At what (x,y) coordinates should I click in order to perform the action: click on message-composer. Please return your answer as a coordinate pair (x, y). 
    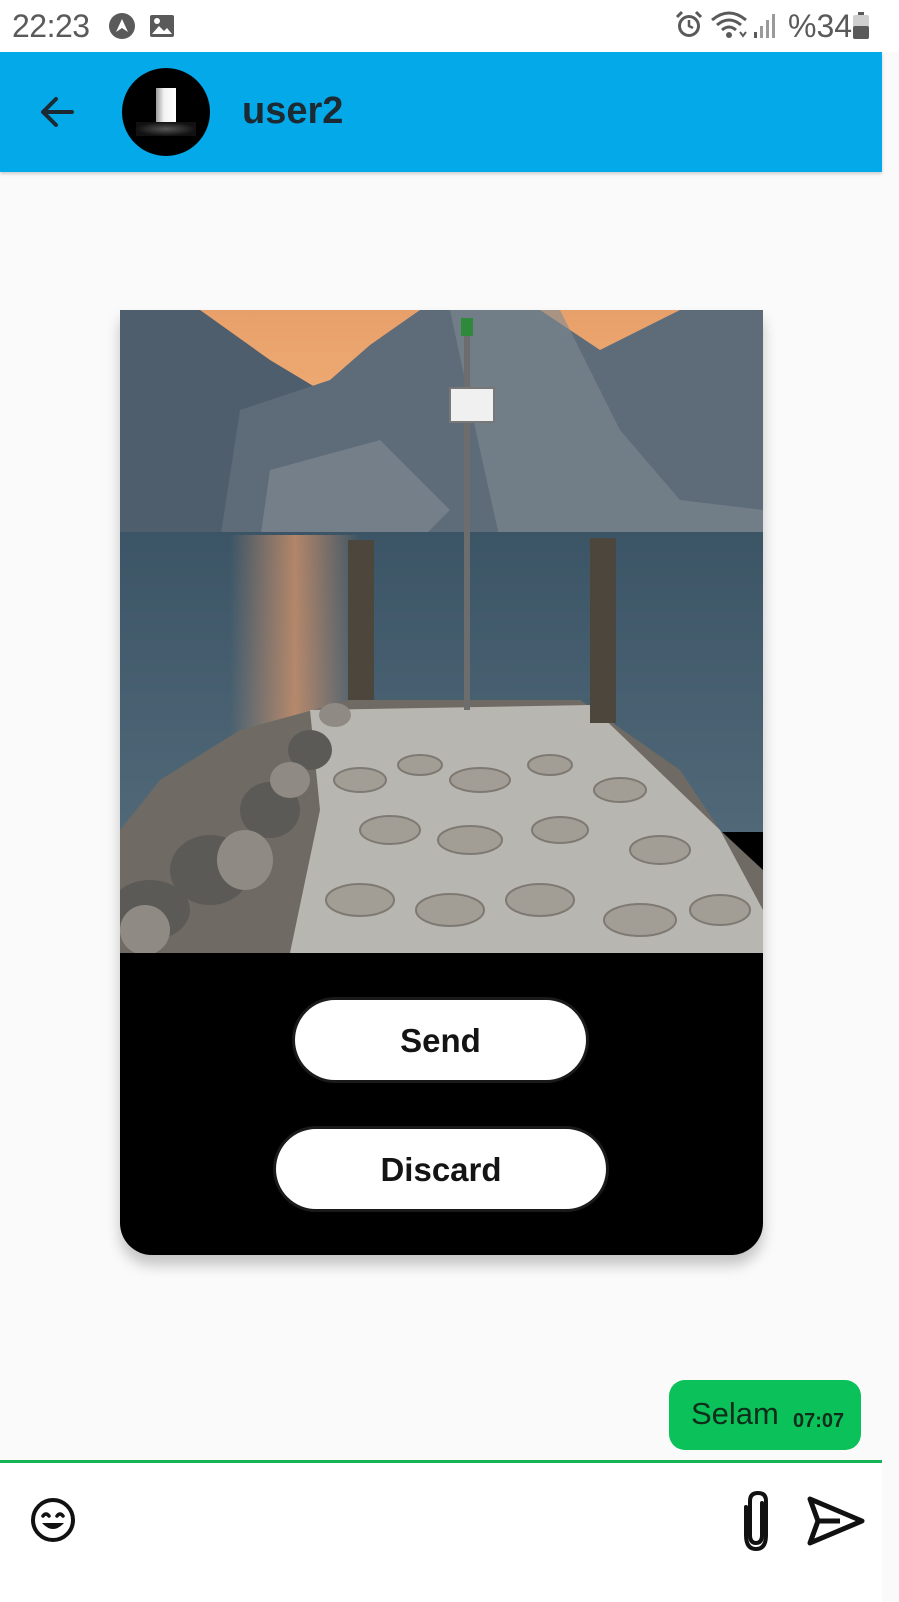
    Looking at the image, I should click on (441, 1531).